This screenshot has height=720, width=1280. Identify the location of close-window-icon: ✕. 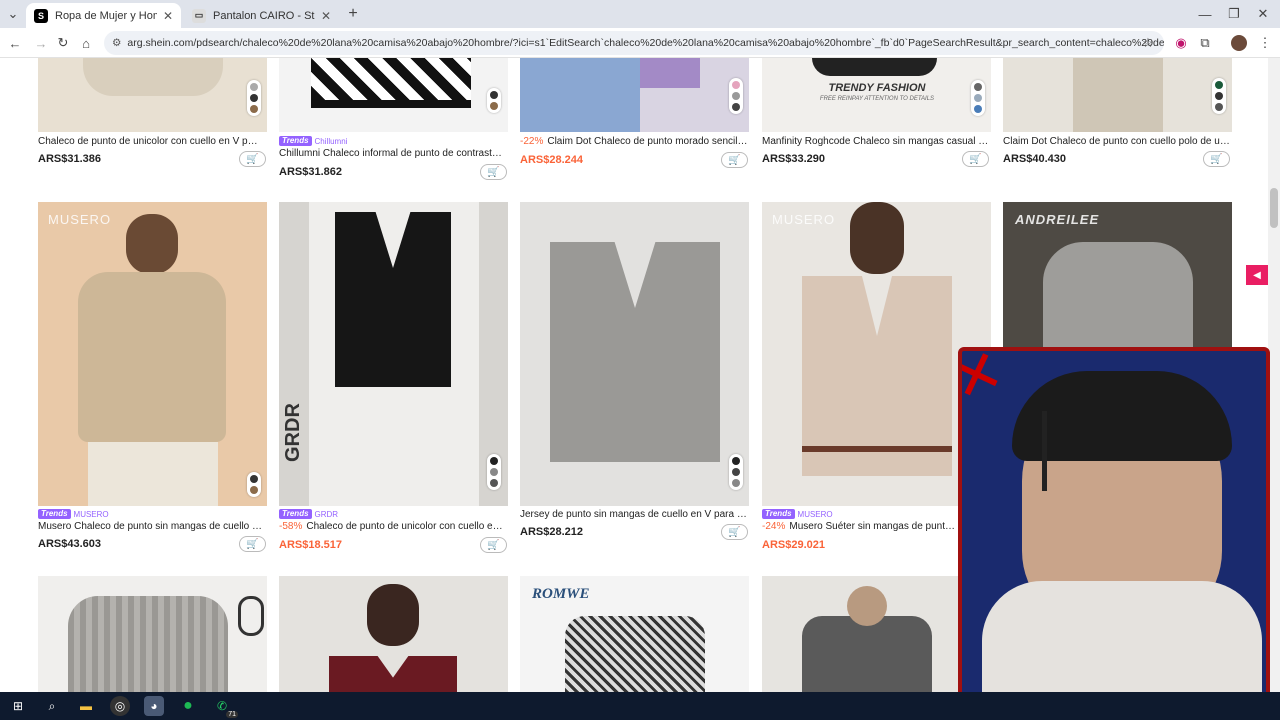
(1263, 14).